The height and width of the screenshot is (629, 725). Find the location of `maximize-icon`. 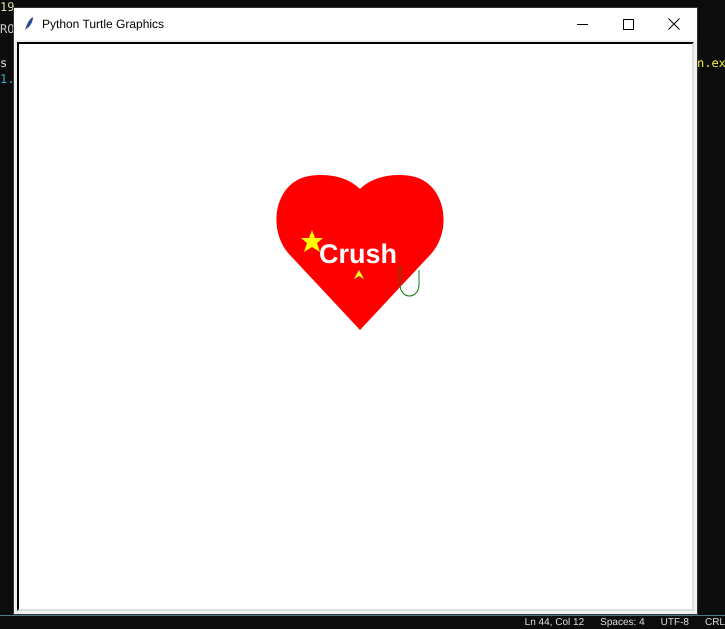

maximize-icon is located at coordinates (628, 24).